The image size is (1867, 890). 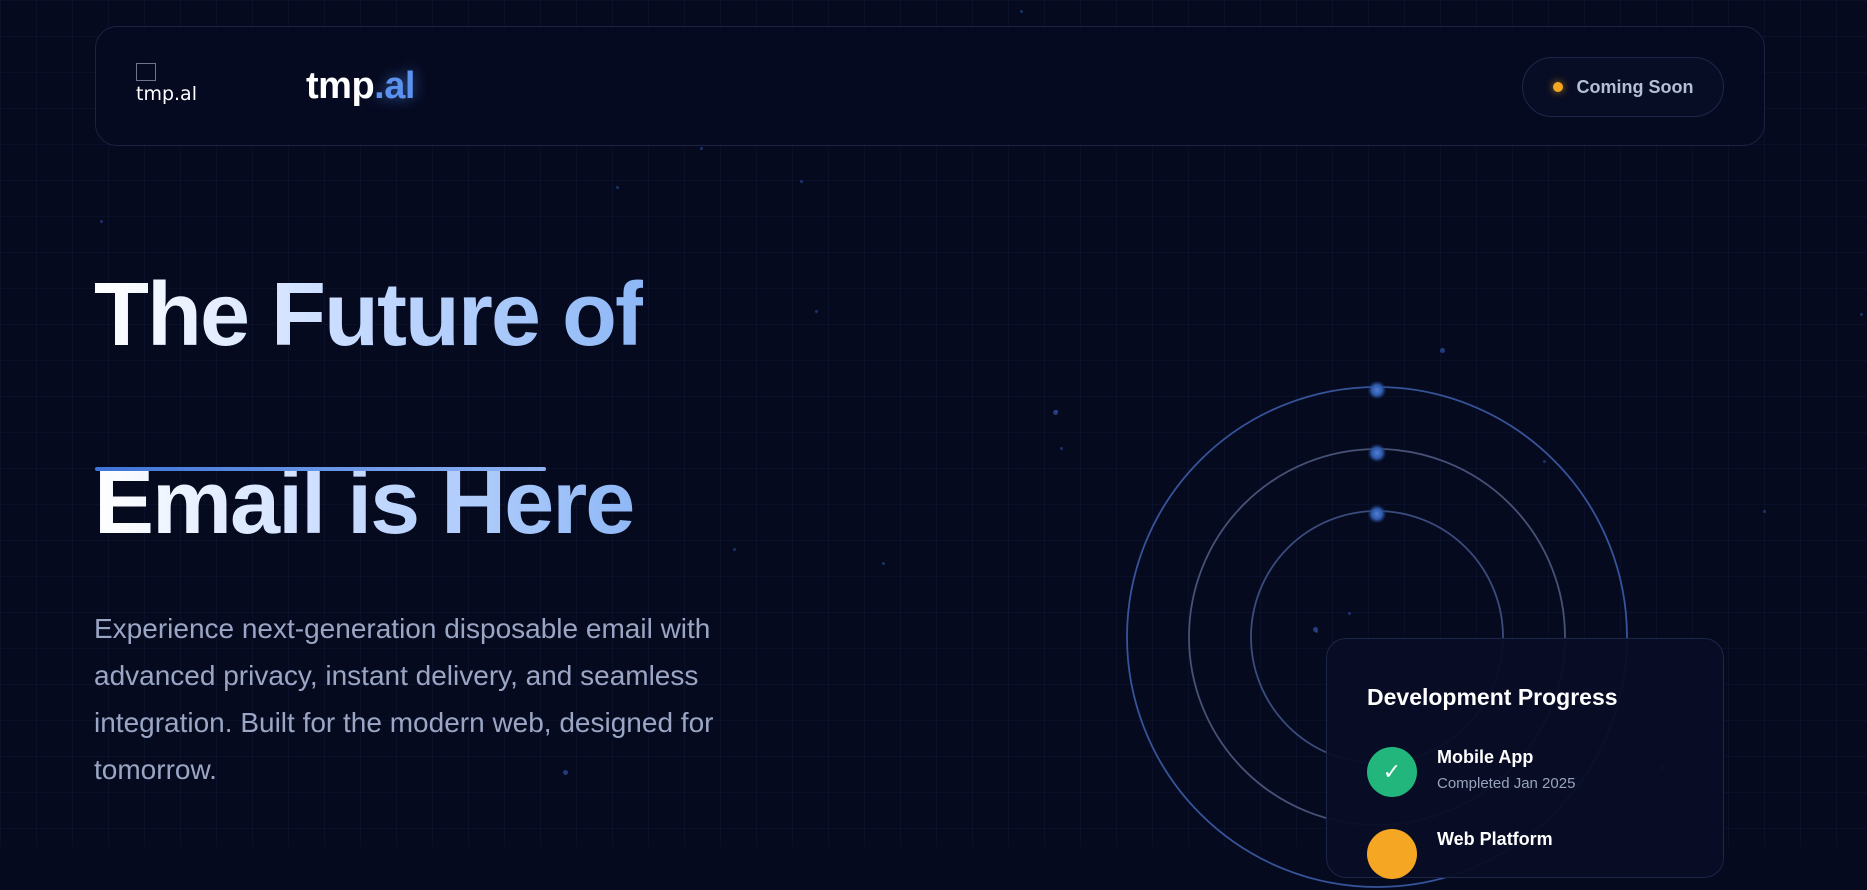 What do you see at coordinates (368, 503) in the screenshot?
I see `hero-title-line-2: Email is Here` at bounding box center [368, 503].